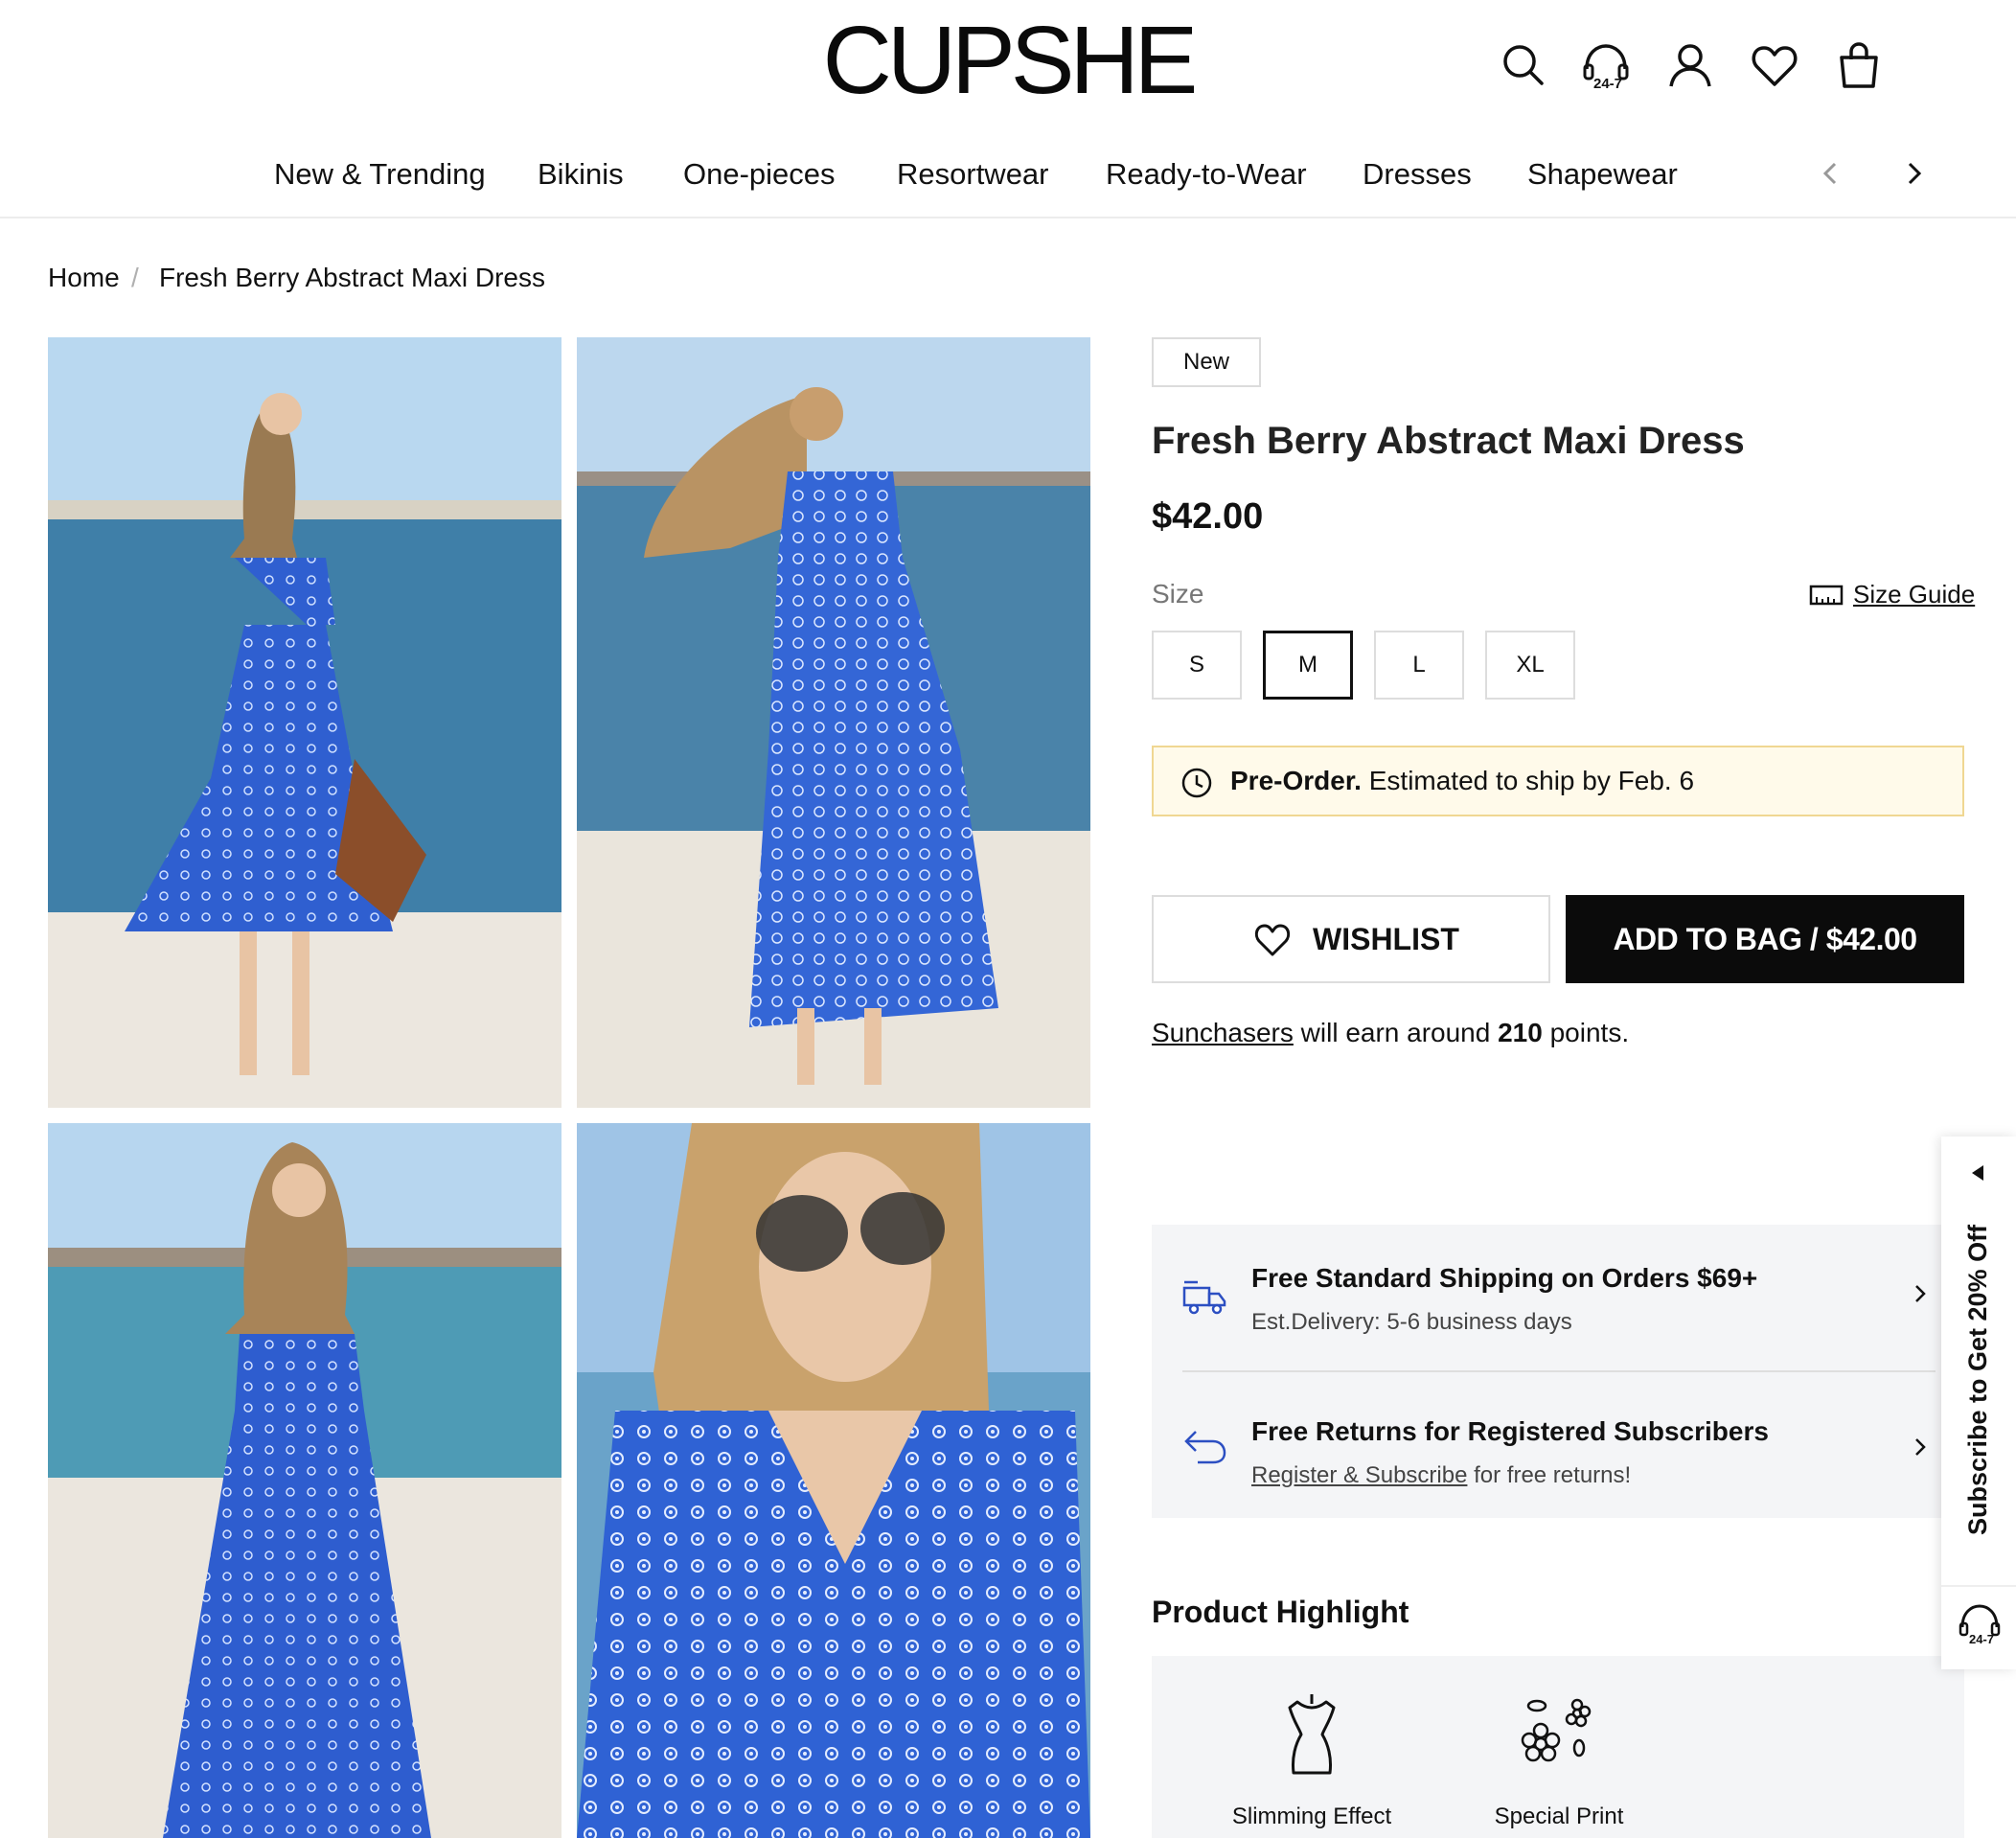  I want to click on ruler-icon, so click(1826, 596).